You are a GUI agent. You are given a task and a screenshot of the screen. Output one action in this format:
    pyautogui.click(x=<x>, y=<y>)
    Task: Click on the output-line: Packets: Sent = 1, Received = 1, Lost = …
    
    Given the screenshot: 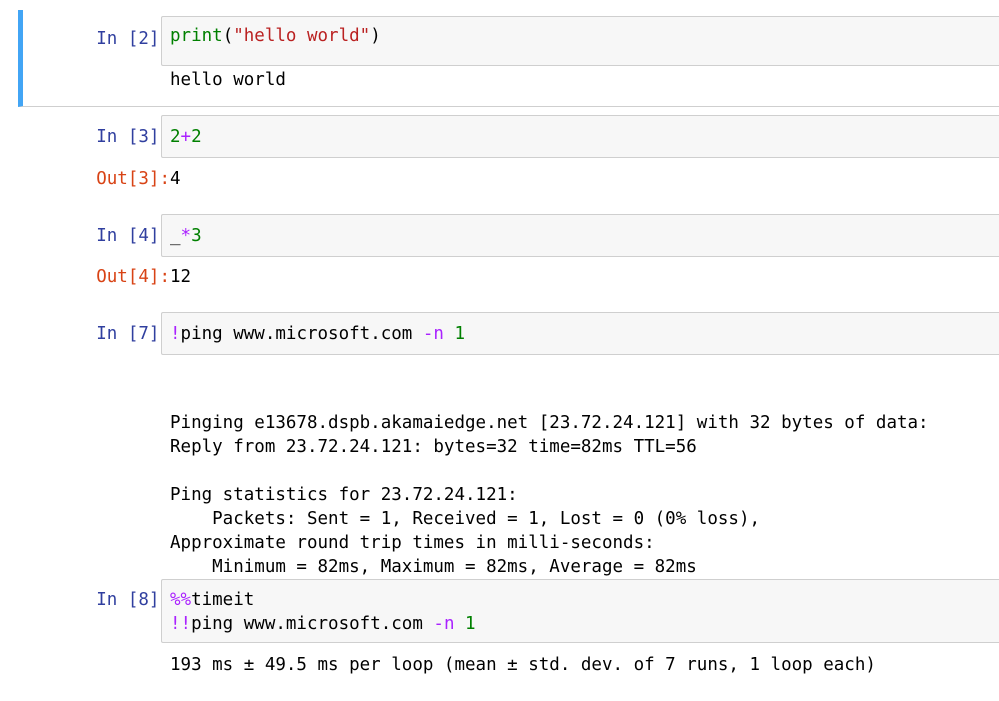 What is the action you would take?
    pyautogui.click(x=465, y=519)
    